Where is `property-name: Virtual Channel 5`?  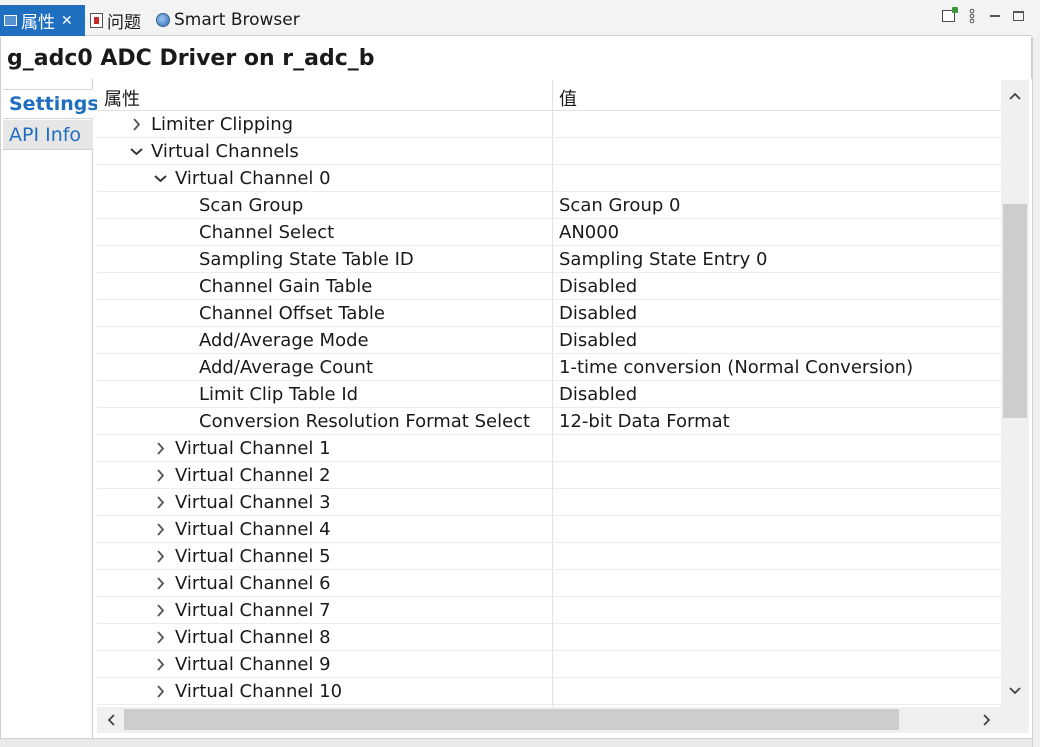
property-name: Virtual Channel 5 is located at coordinates (253, 556).